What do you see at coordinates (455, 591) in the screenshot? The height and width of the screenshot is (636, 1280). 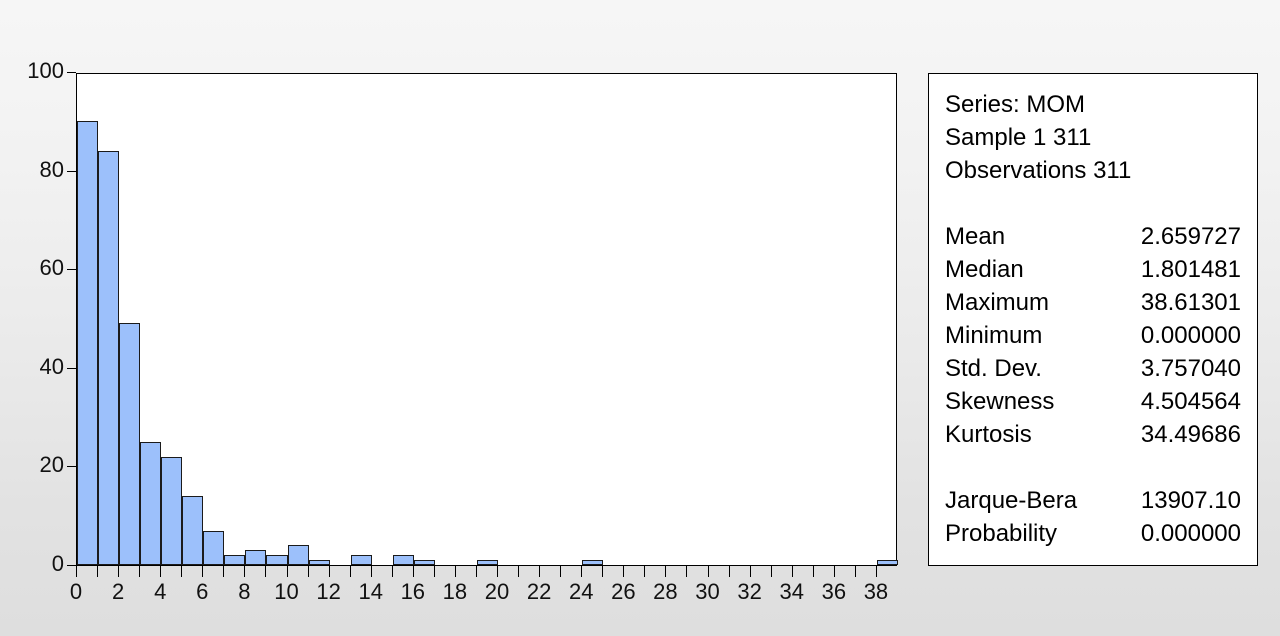 I see `x-axis-tick-label: 18` at bounding box center [455, 591].